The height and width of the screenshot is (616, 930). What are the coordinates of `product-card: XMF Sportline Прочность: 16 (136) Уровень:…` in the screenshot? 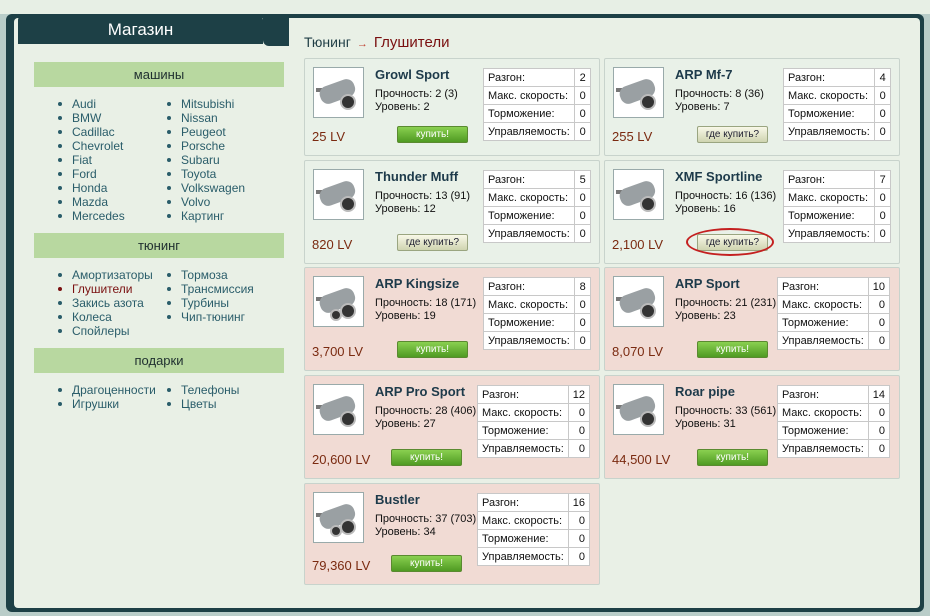 It's located at (752, 212).